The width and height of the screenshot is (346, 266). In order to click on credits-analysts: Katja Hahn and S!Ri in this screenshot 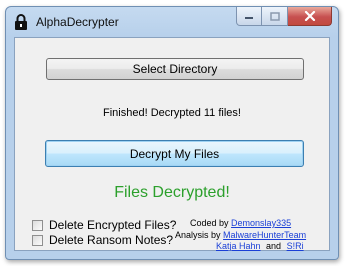, I will do `click(240, 247)`.